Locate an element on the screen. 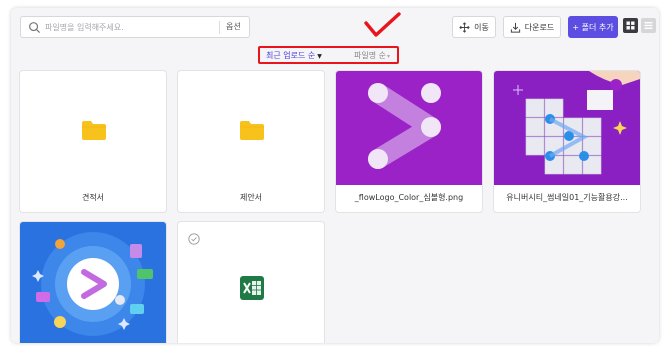 The height and width of the screenshot is (355, 670). file-name: 견적서 is located at coordinates (93, 197).